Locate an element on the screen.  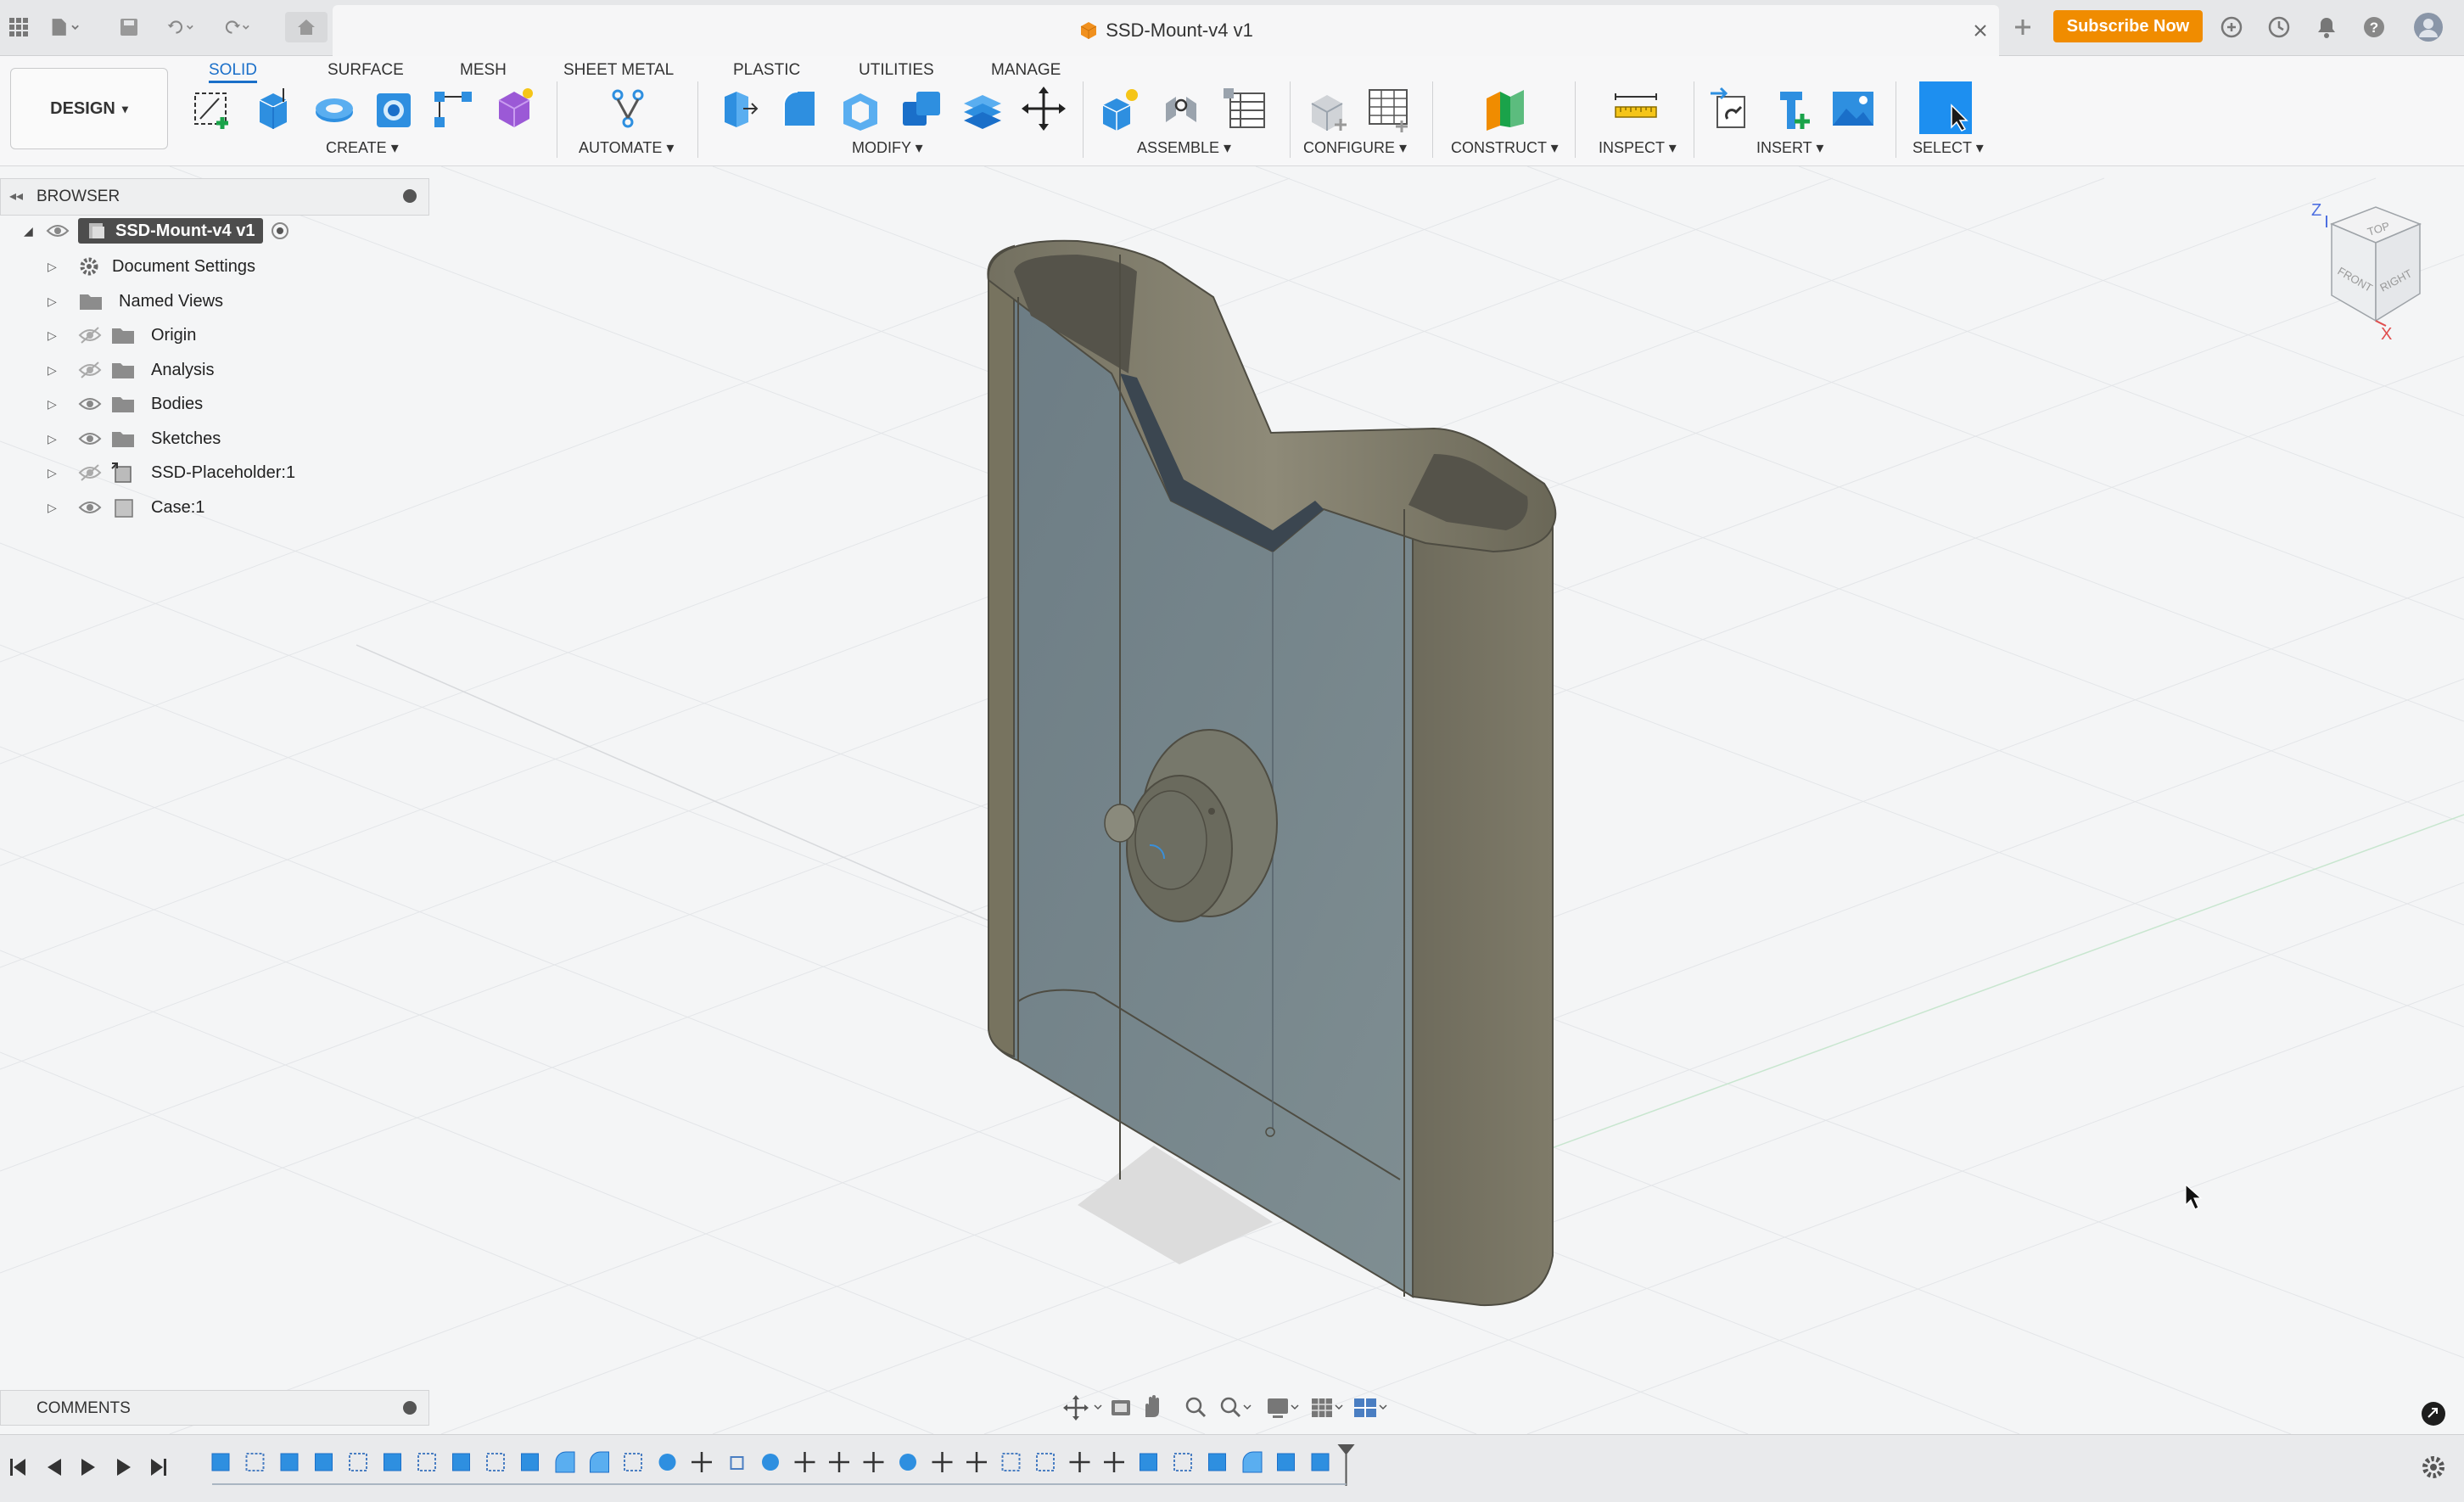
notifications-bell-icon is located at coordinates (2326, 27).